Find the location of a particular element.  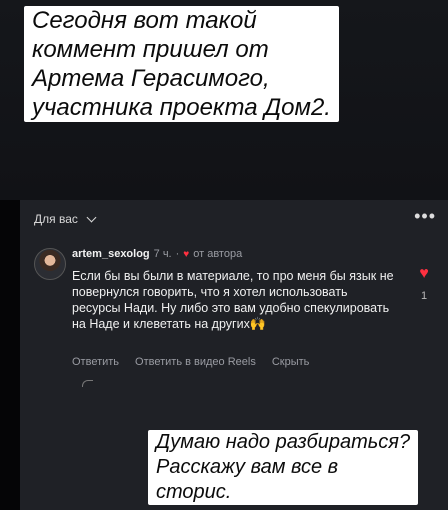

for-you-label: Для вас is located at coordinates (56, 219).